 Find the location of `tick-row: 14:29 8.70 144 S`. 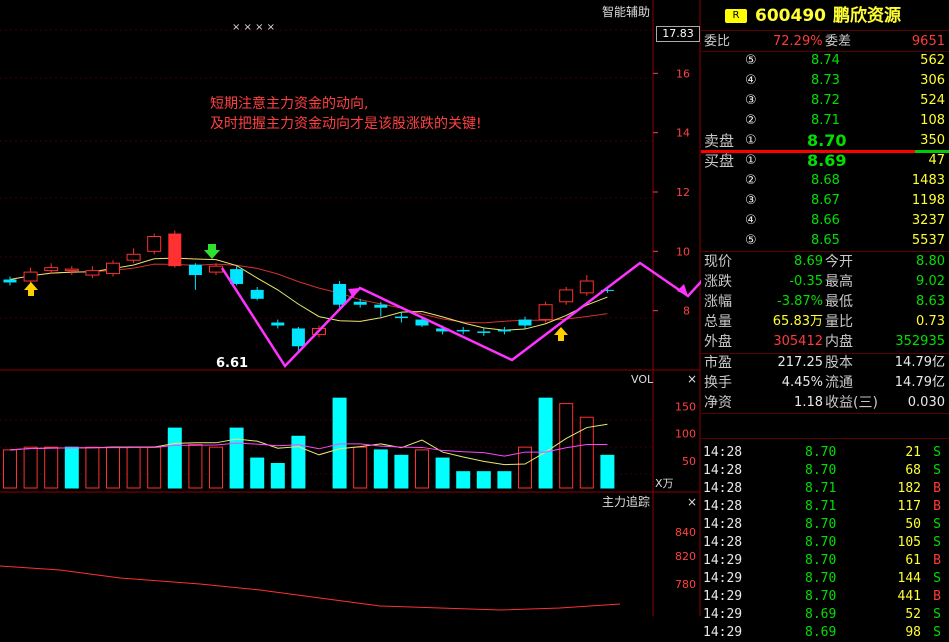

tick-row: 14:29 8.70 144 S is located at coordinates (825, 579).